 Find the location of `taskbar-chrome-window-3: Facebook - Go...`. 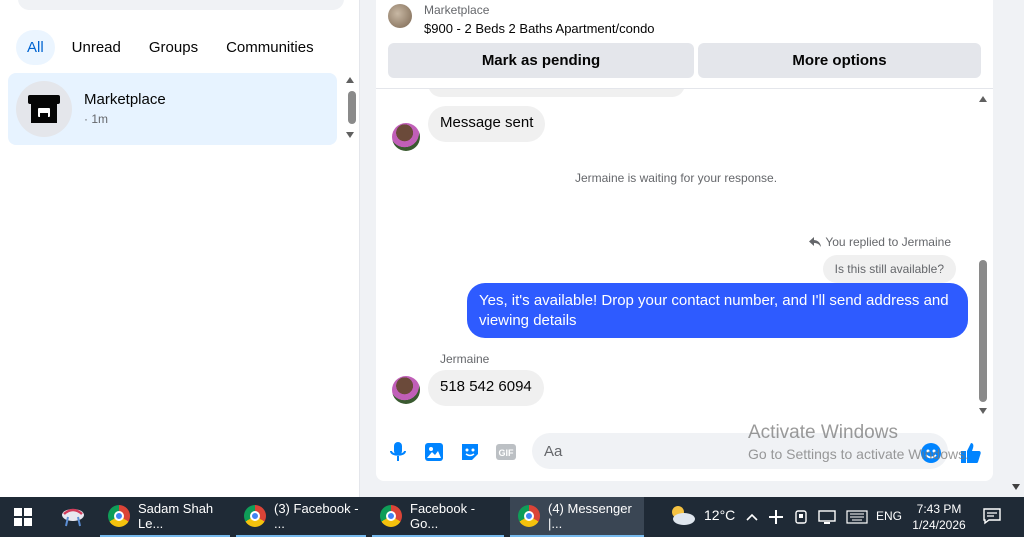

taskbar-chrome-window-3: Facebook - Go... is located at coordinates (438, 517).